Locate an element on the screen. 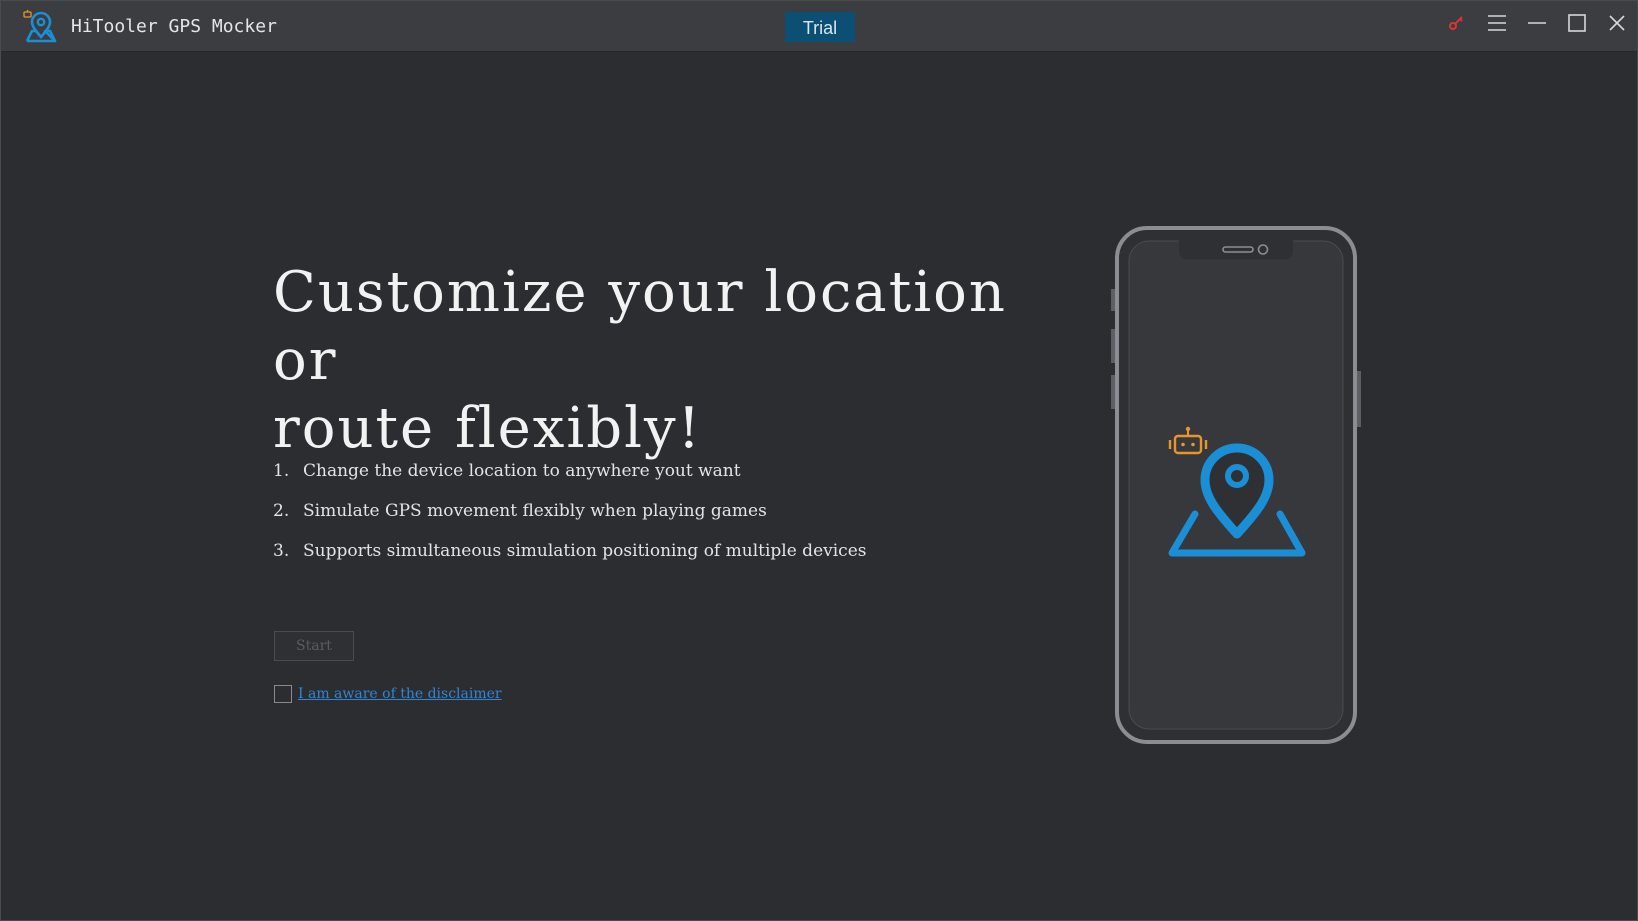 The height and width of the screenshot is (921, 1638). disclaimer-row: I am aware of the disclaimer is located at coordinates (388, 694).